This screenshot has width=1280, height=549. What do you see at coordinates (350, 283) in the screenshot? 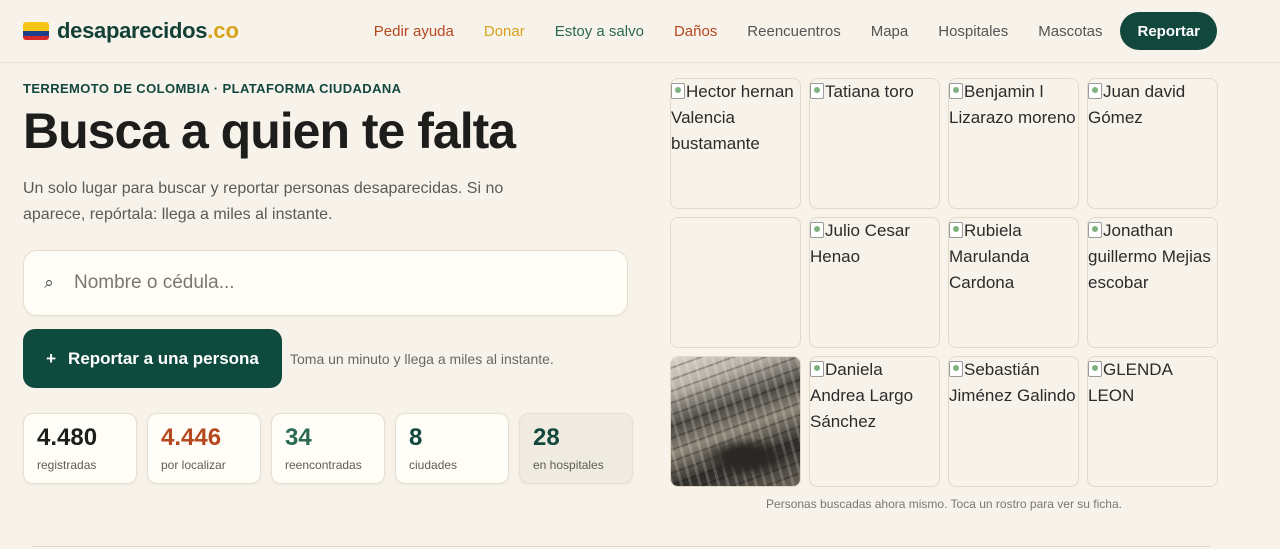
I see `search-input` at bounding box center [350, 283].